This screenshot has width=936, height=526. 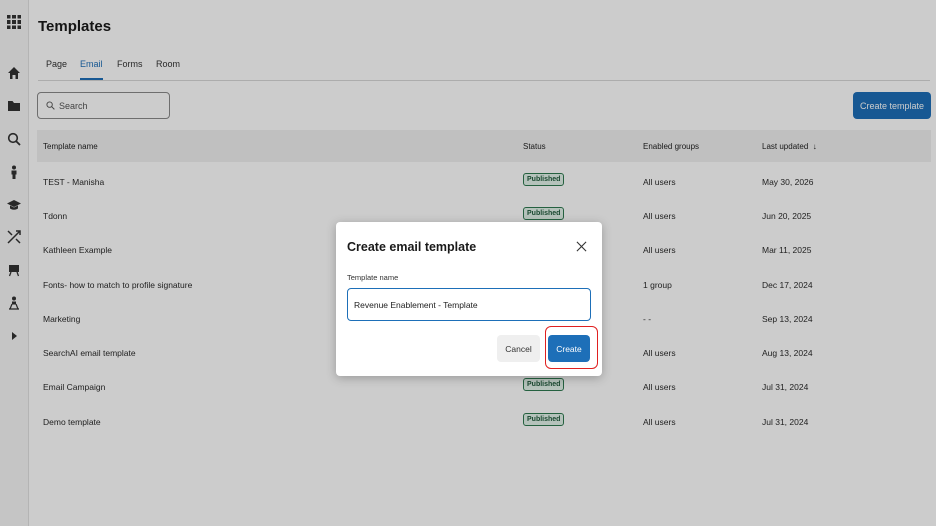 What do you see at coordinates (518, 348) in the screenshot?
I see `cancel-button: Cancel` at bounding box center [518, 348].